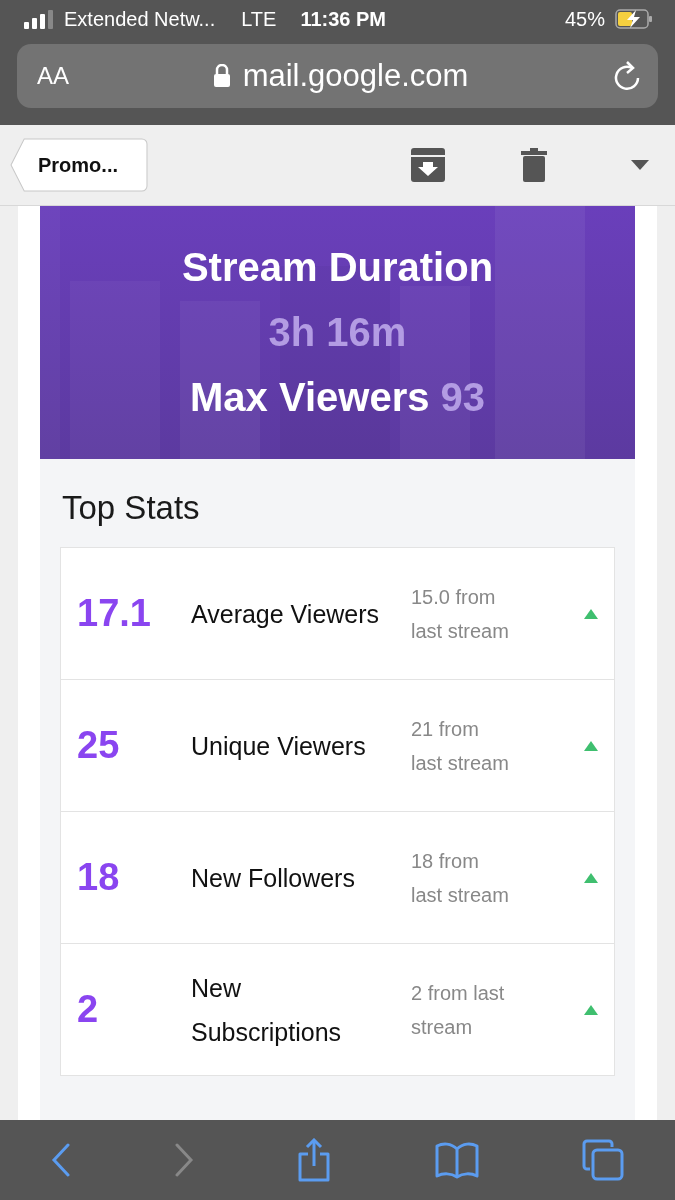  Describe the element at coordinates (310, 397) in the screenshot. I see `max-viewers-label: Max Viewers` at that location.